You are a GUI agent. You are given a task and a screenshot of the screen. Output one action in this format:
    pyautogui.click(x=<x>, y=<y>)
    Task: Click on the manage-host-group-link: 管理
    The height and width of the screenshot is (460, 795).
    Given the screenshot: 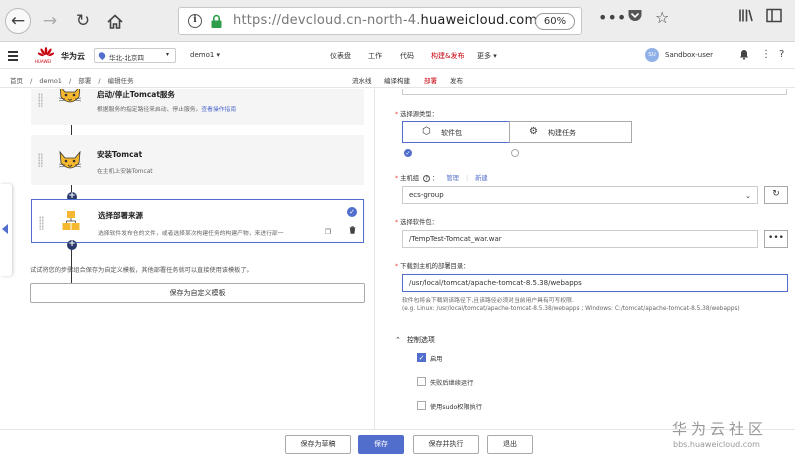 What is the action you would take?
    pyautogui.click(x=452, y=178)
    